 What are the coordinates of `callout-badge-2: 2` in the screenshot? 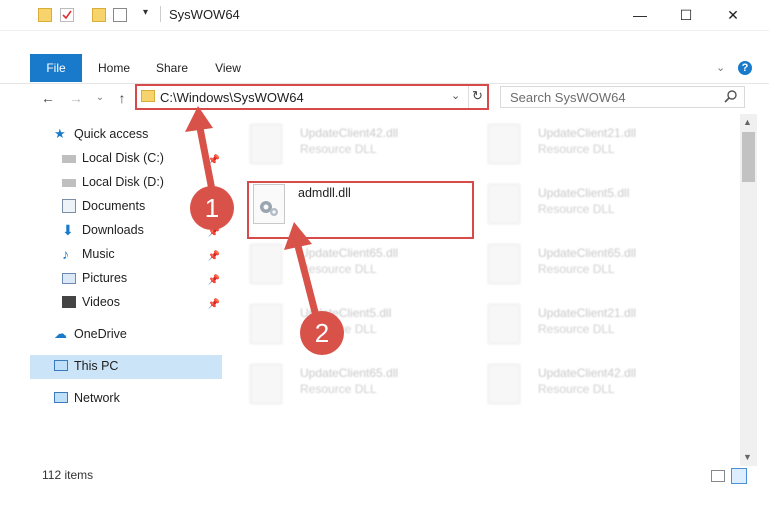 It's located at (322, 333).